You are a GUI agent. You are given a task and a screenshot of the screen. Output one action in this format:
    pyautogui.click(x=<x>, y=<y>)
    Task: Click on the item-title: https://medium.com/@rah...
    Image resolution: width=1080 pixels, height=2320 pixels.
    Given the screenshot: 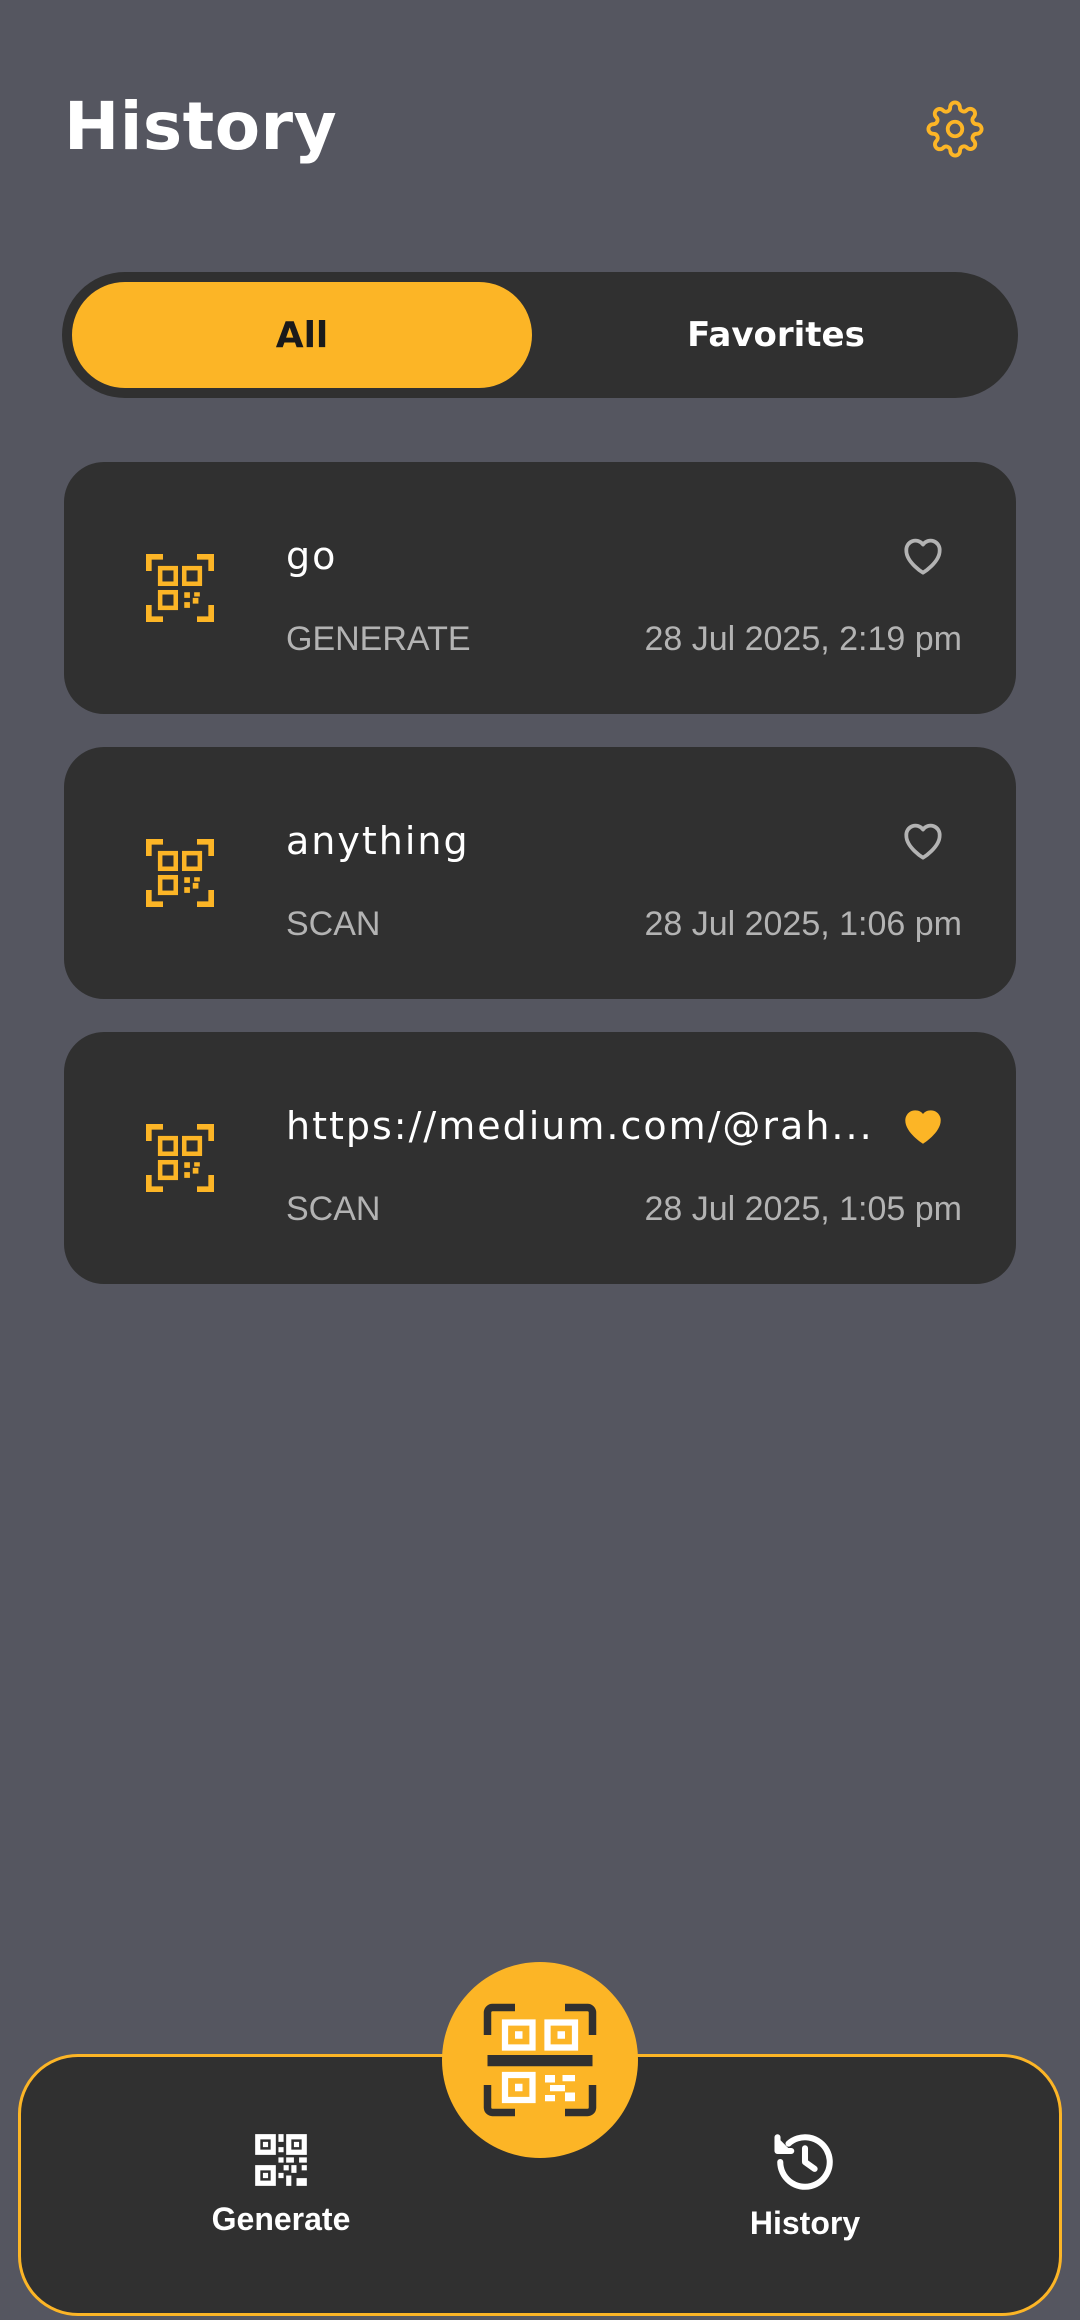 What is the action you would take?
    pyautogui.click(x=580, y=1126)
    